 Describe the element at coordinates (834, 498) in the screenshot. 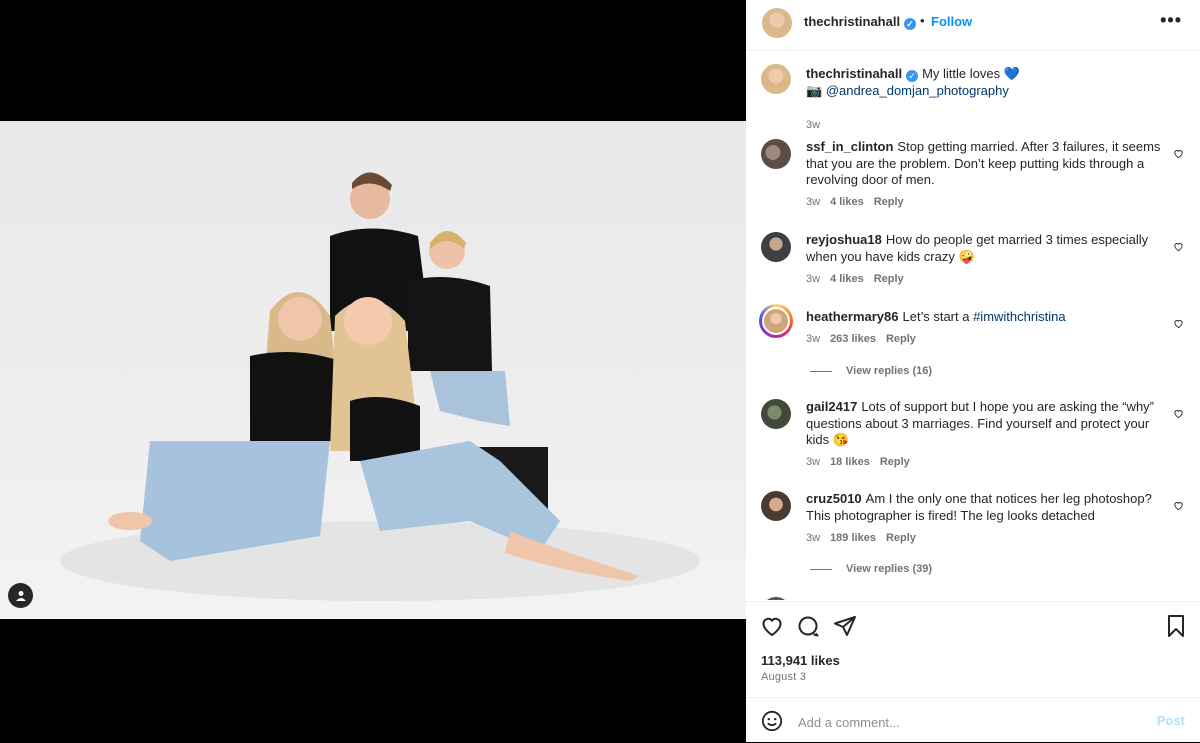

I see `commenter-username: cruz5010` at that location.